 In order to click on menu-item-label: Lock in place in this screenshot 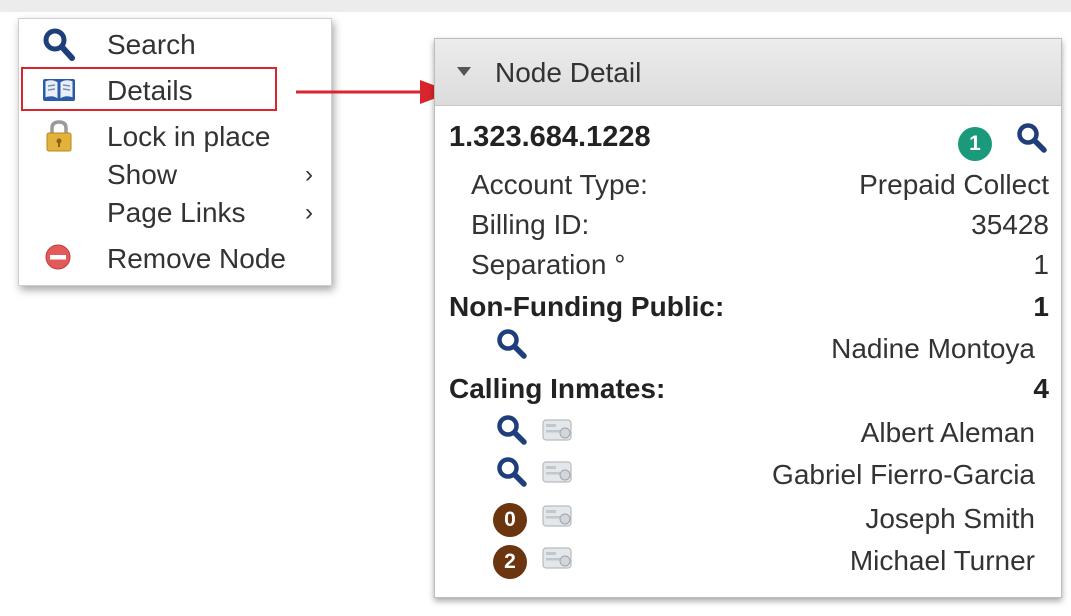, I will do `click(189, 136)`.